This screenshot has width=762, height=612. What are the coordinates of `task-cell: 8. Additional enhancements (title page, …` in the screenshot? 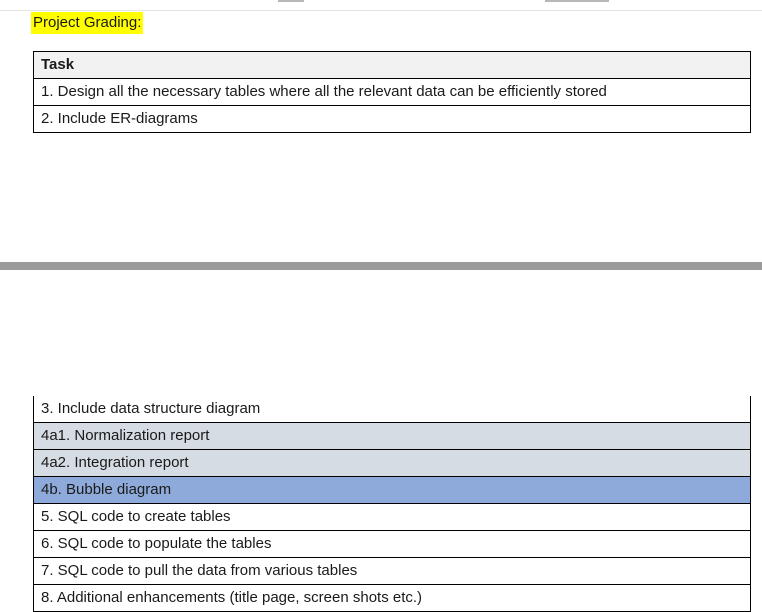 It's located at (392, 598).